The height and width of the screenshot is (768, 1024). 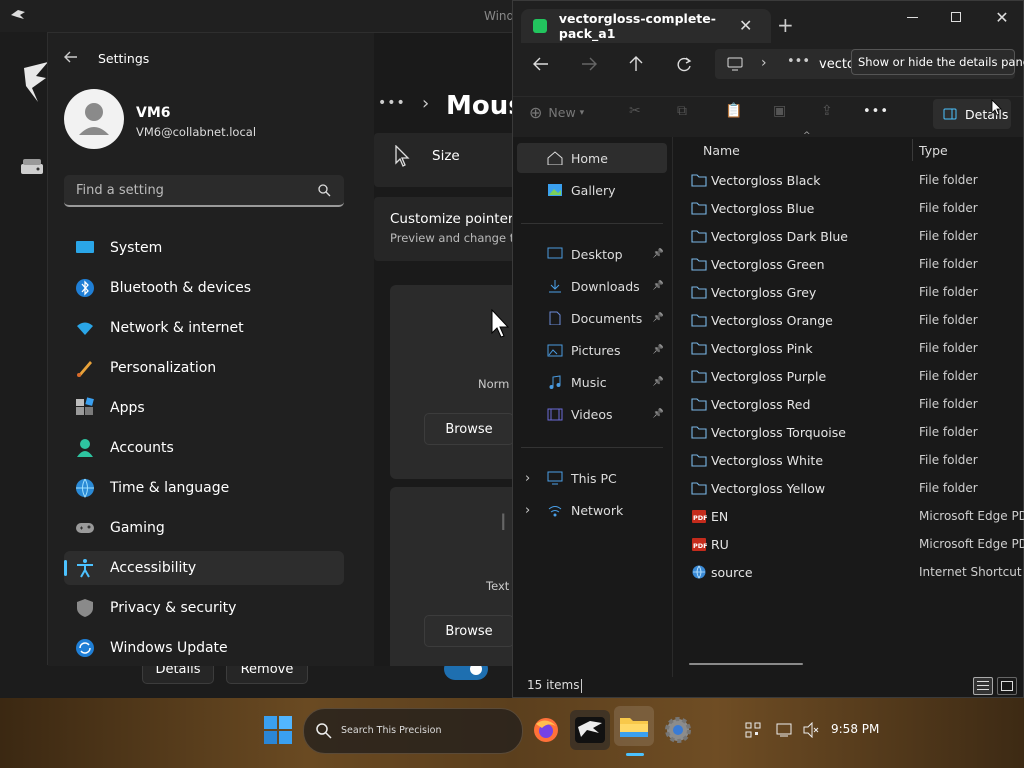 What do you see at coordinates (848, 544) in the screenshot?
I see `file-row: PDF RU Microsoft Edge PDF` at bounding box center [848, 544].